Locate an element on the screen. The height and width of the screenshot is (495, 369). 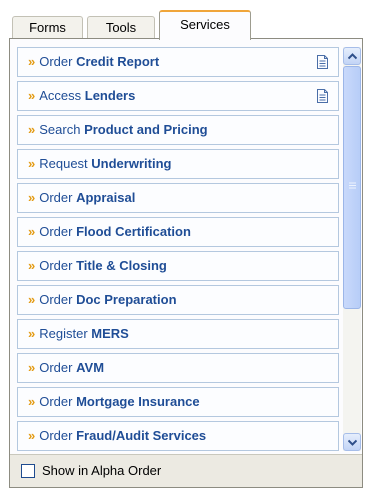
service-item: » Order Flood Certification is located at coordinates (178, 232).